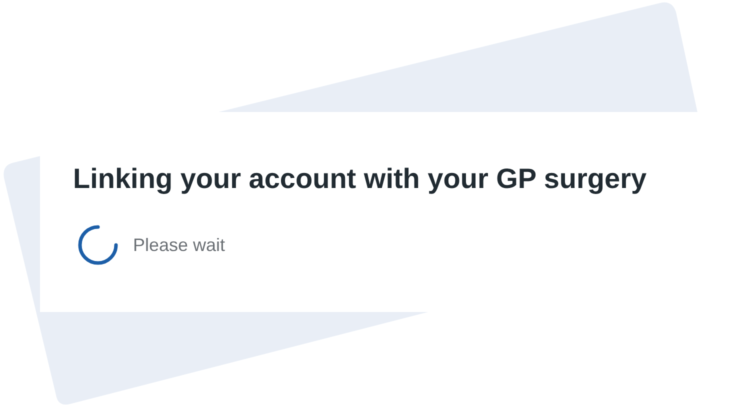 The height and width of the screenshot is (407, 752). What do you see at coordinates (179, 245) in the screenshot?
I see `status-text: Please wait` at bounding box center [179, 245].